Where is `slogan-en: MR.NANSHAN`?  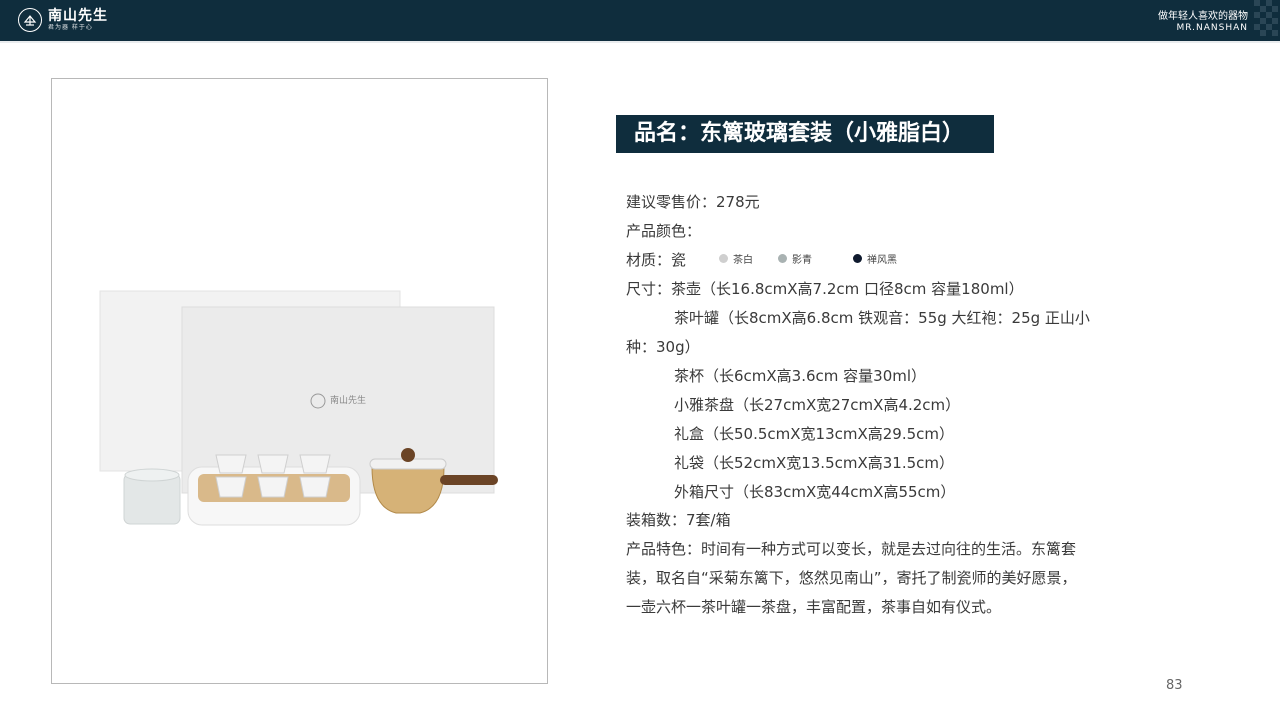
slogan-en: MR.NANSHAN is located at coordinates (1212, 28).